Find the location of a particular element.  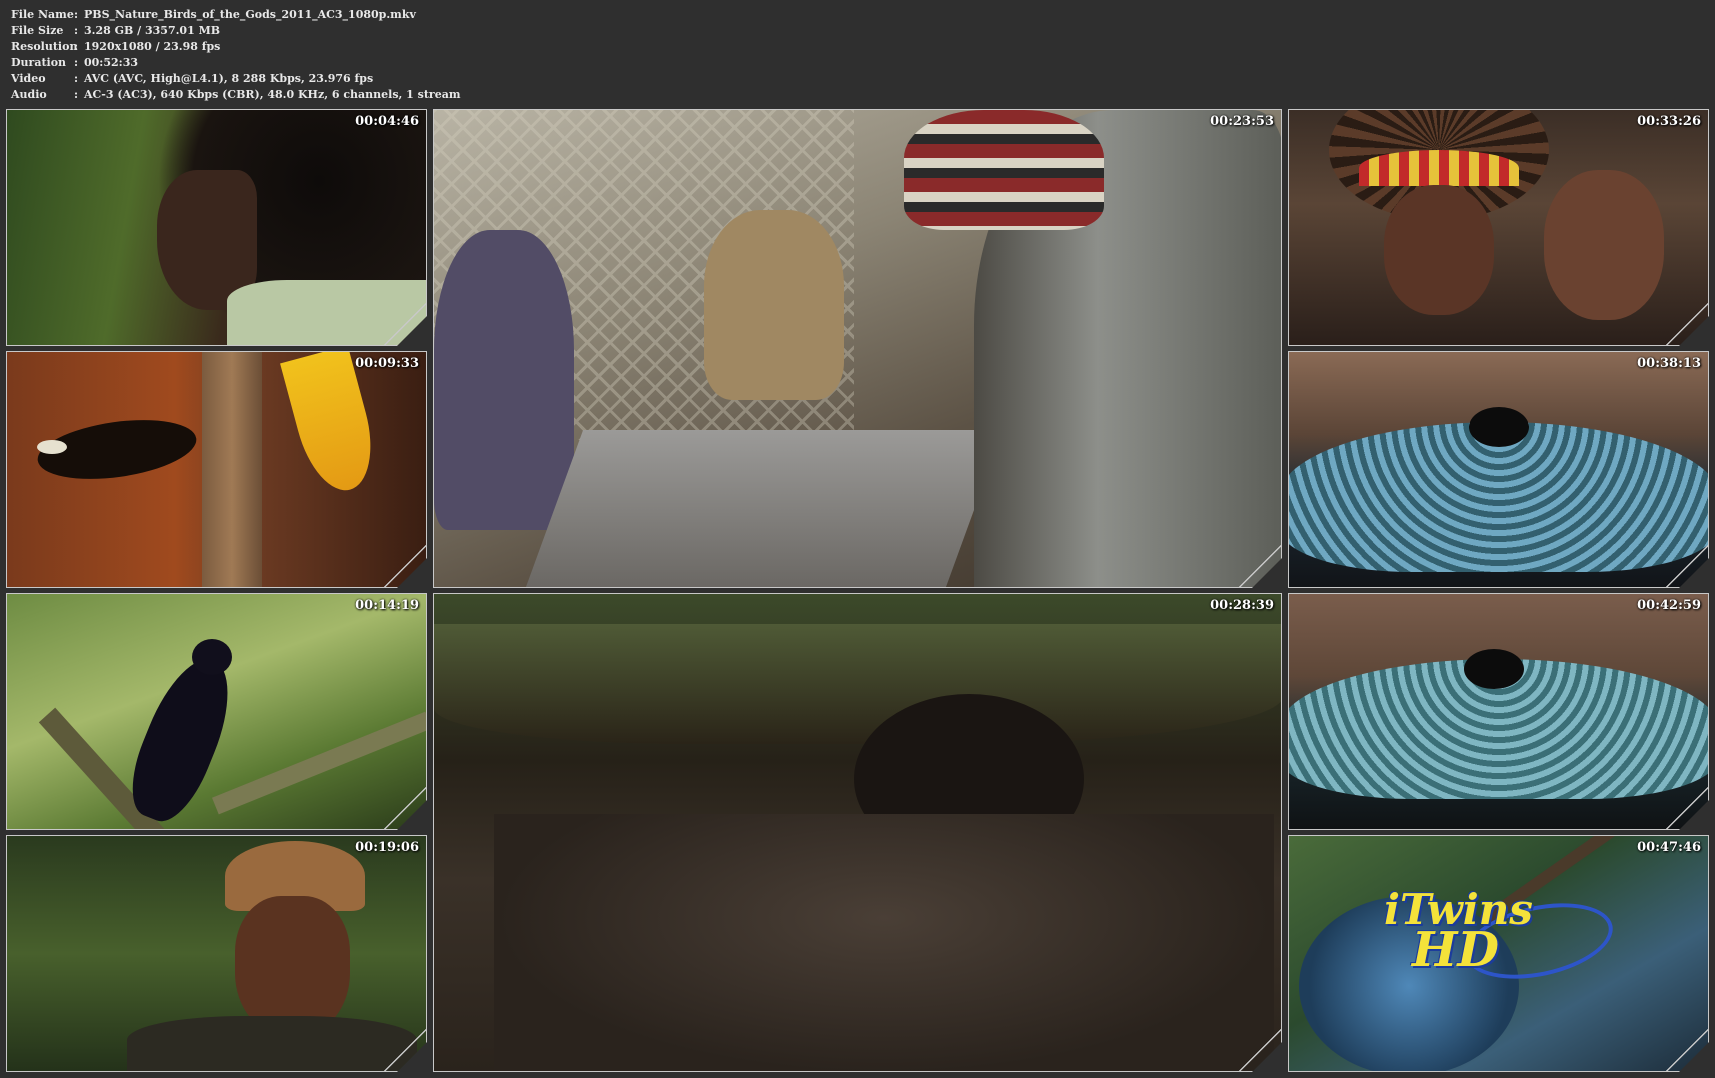

thumbnail-7: 00:33:26 is located at coordinates (1498, 227).